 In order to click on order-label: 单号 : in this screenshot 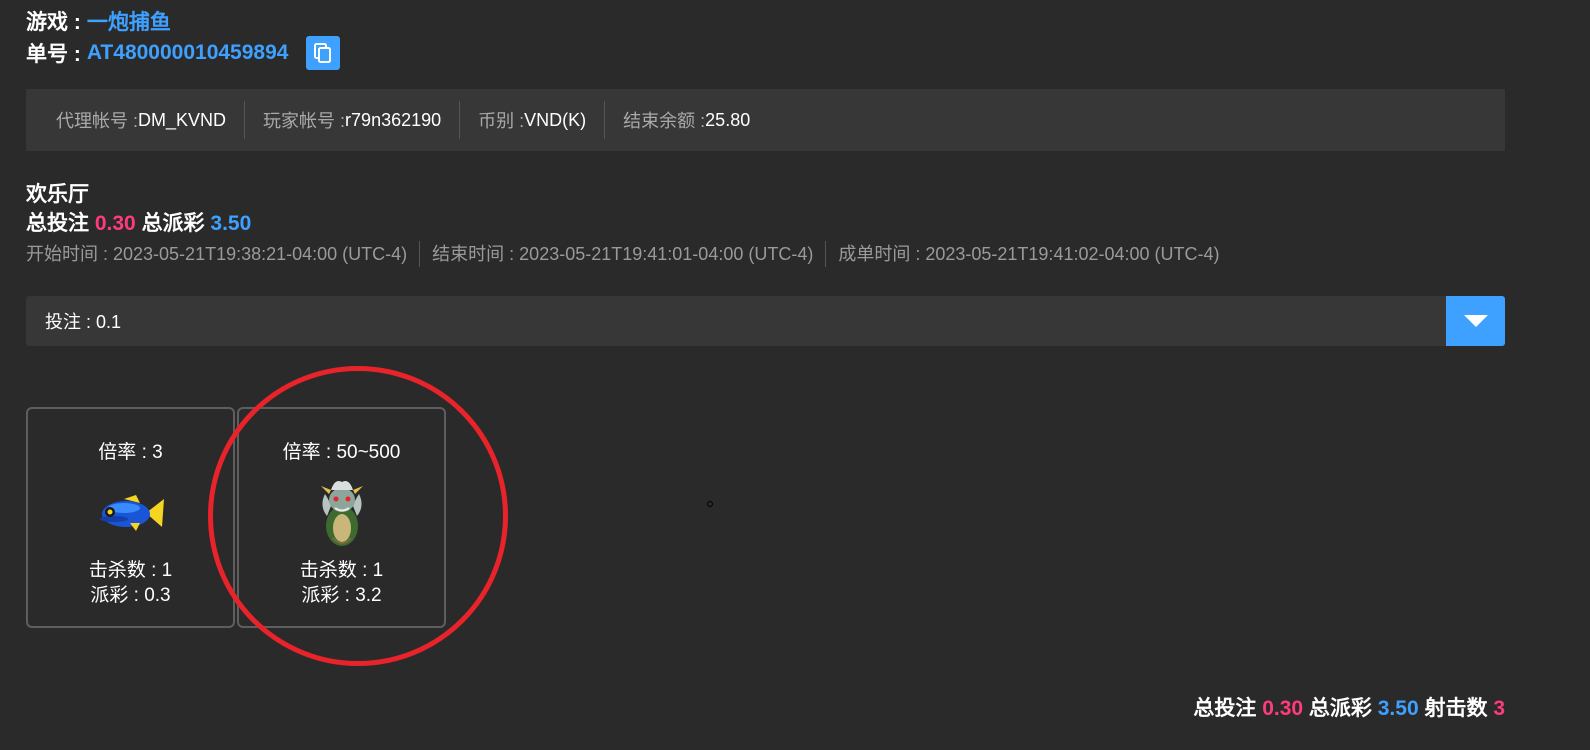, I will do `click(53, 54)`.